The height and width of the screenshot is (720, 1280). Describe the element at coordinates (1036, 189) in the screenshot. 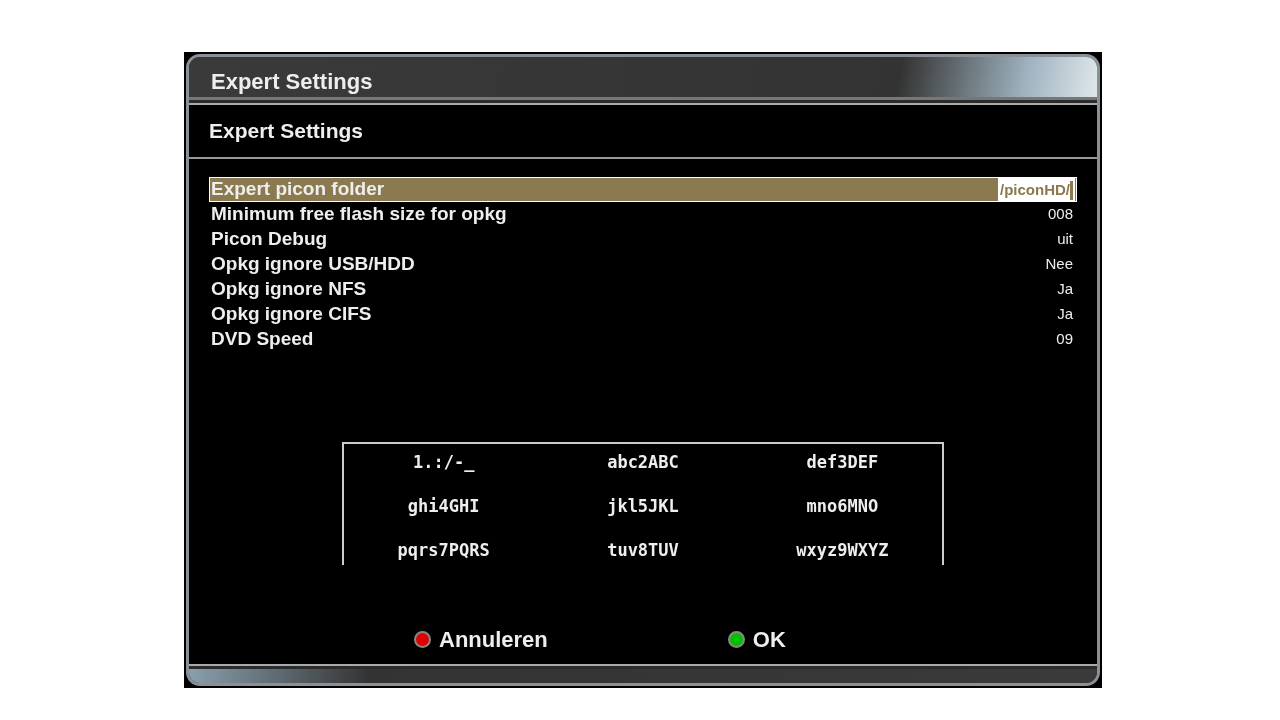

I see `value-field: /piconHD/` at that location.